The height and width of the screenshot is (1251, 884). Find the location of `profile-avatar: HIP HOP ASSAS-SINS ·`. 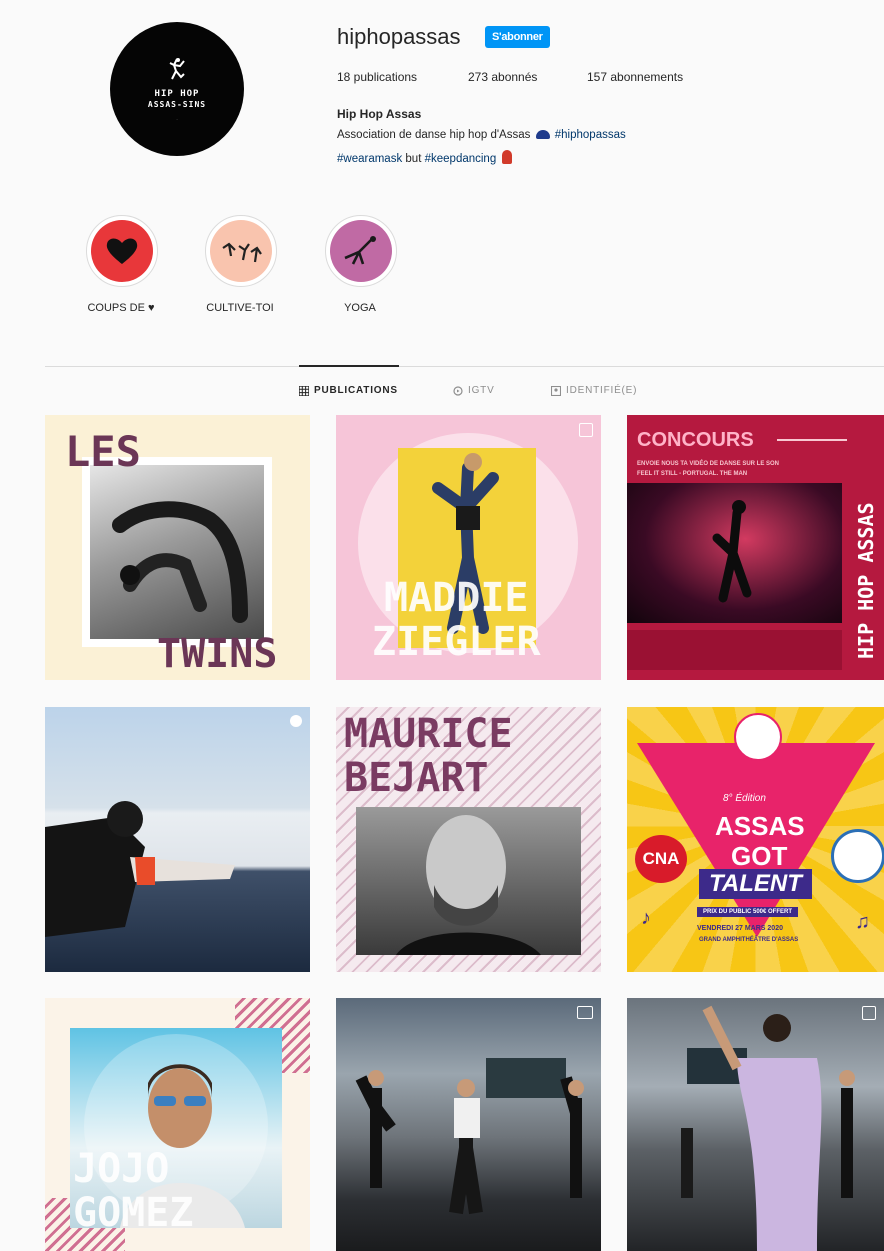

profile-avatar: HIP HOP ASSAS-SINS · is located at coordinates (177, 89).